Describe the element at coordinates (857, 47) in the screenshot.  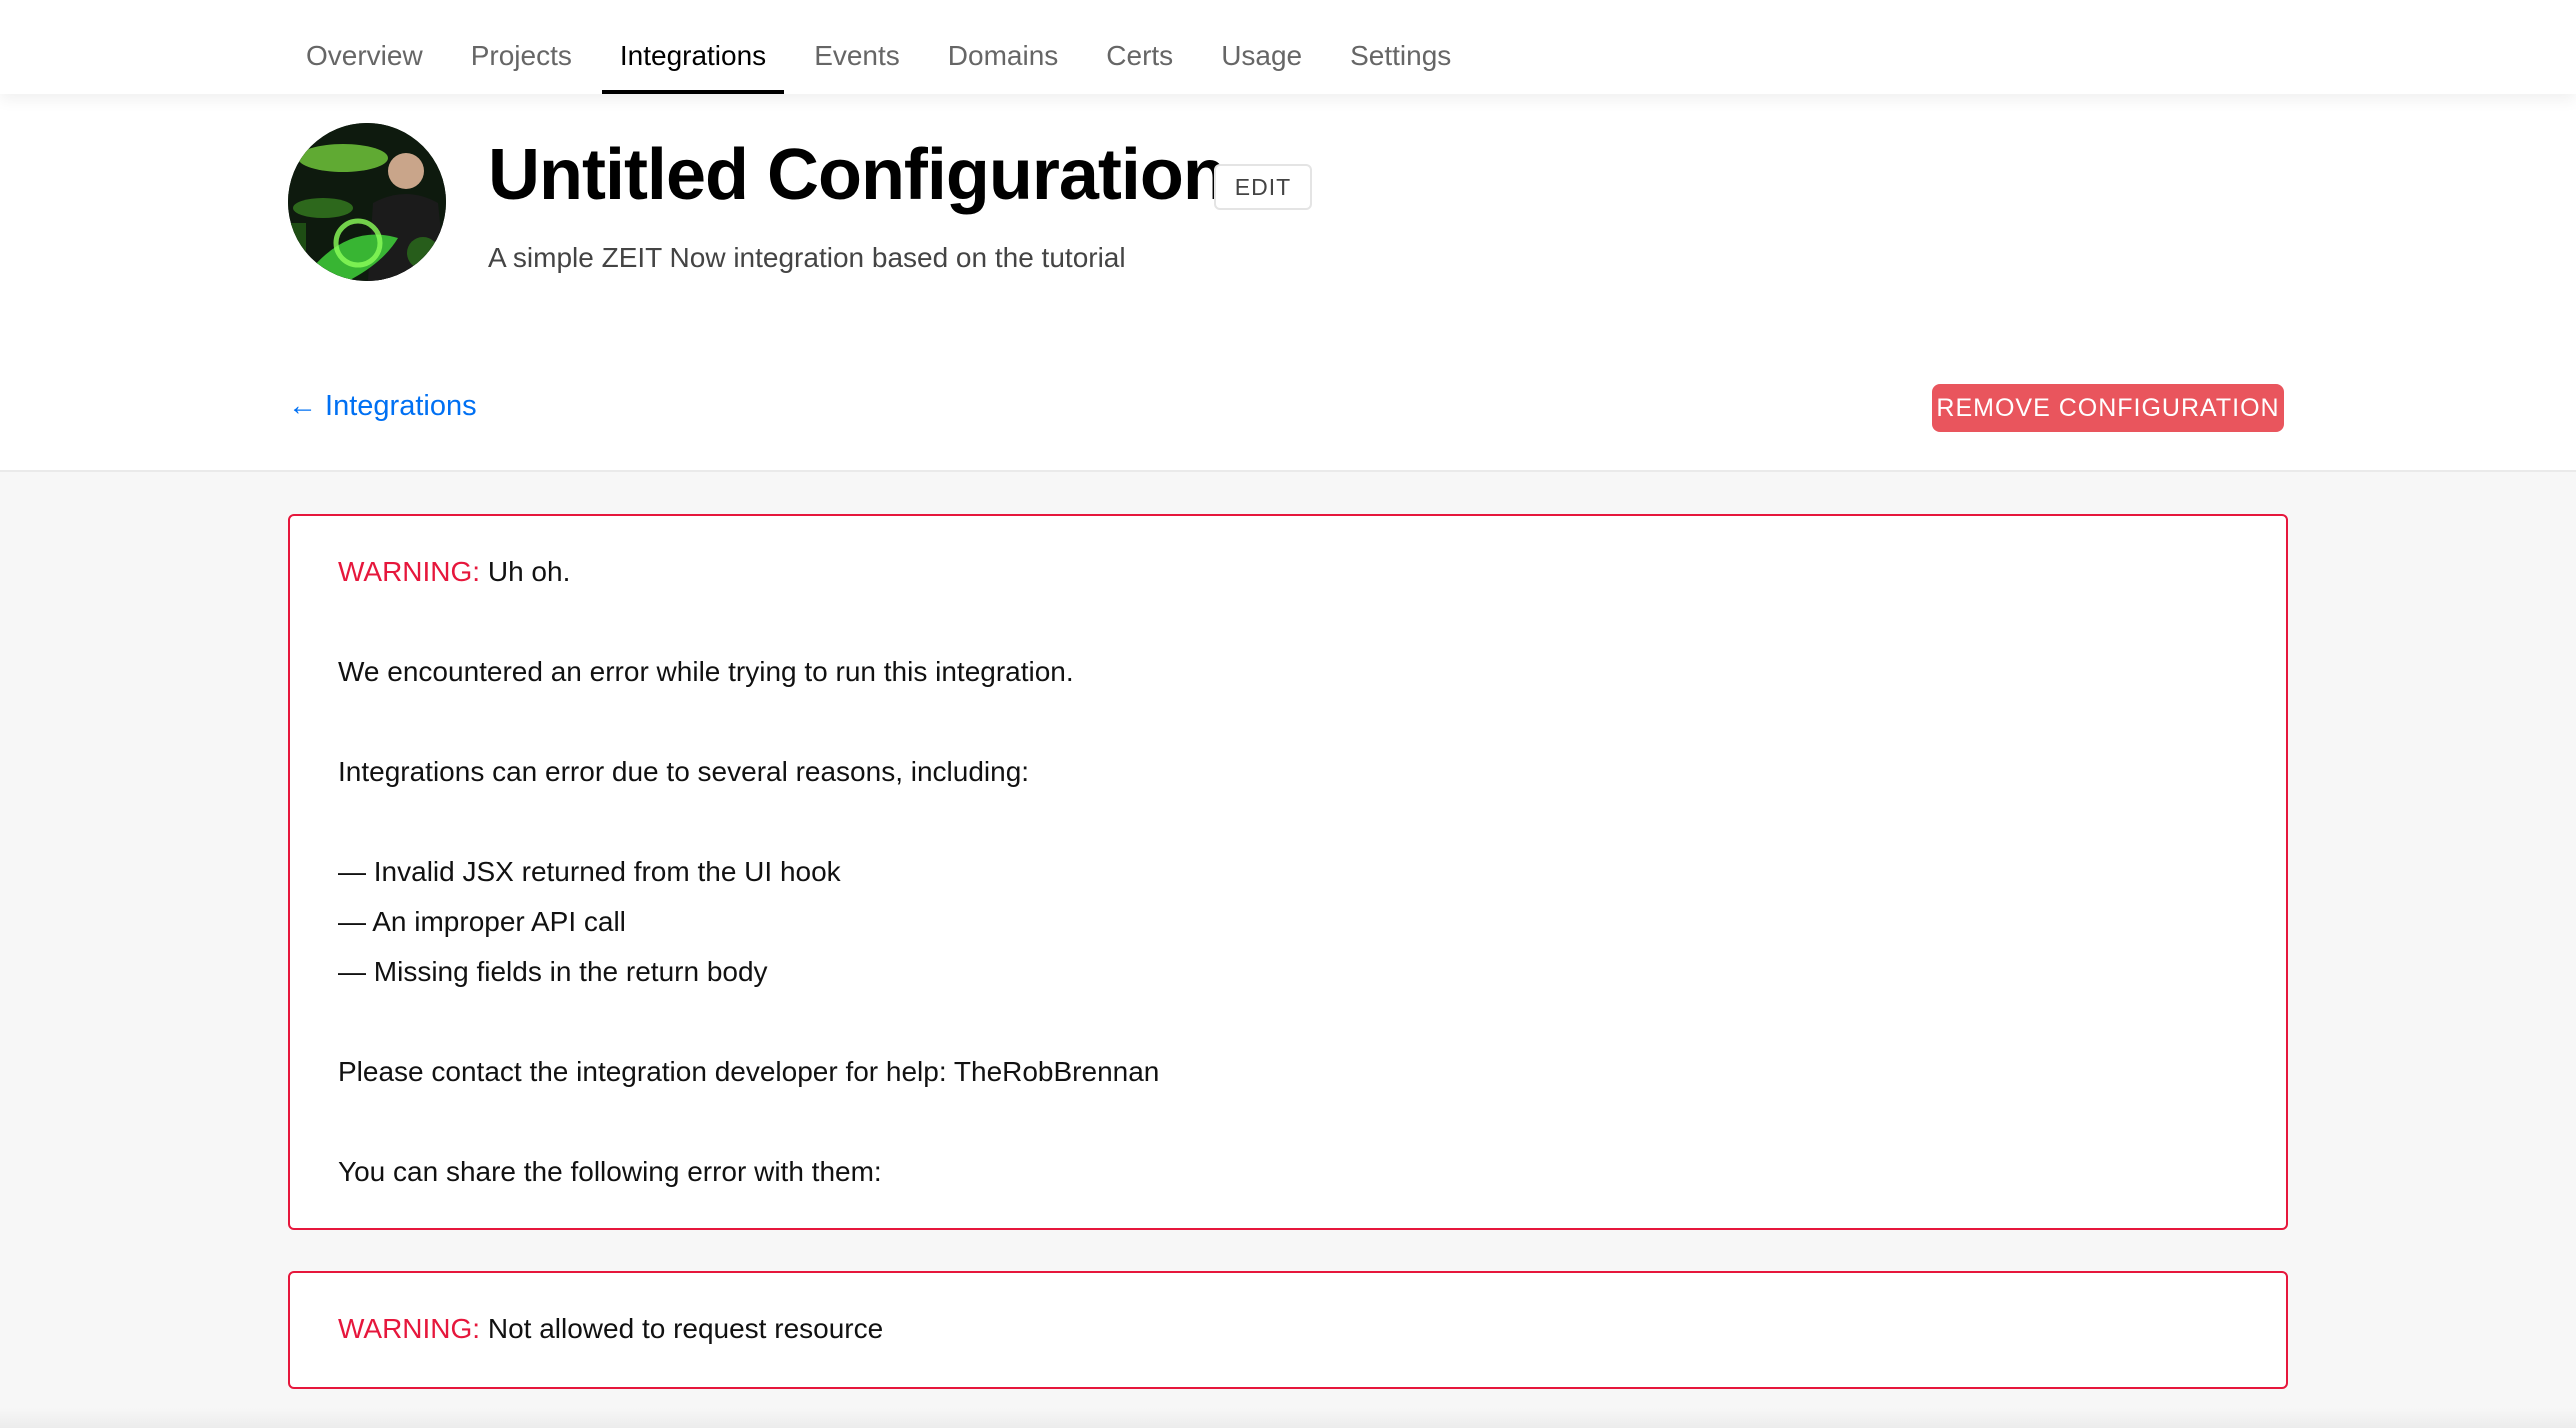
I see `tab-events: Events` at that location.